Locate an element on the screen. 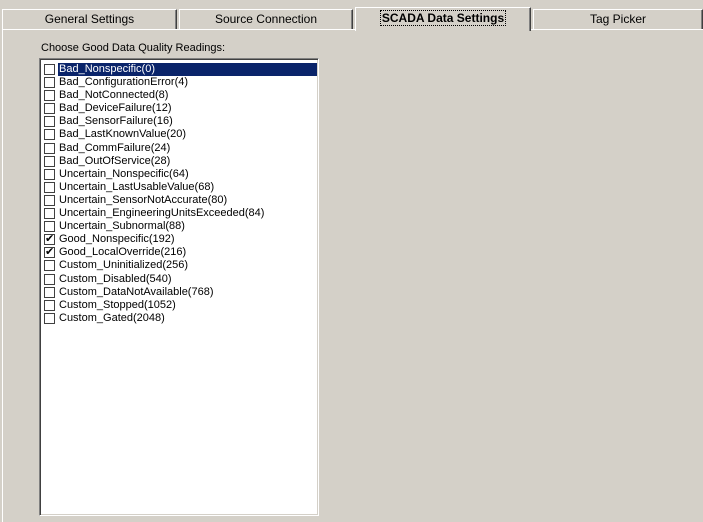  list-item: Bad_LastKnownValue(20) is located at coordinates (180, 134).